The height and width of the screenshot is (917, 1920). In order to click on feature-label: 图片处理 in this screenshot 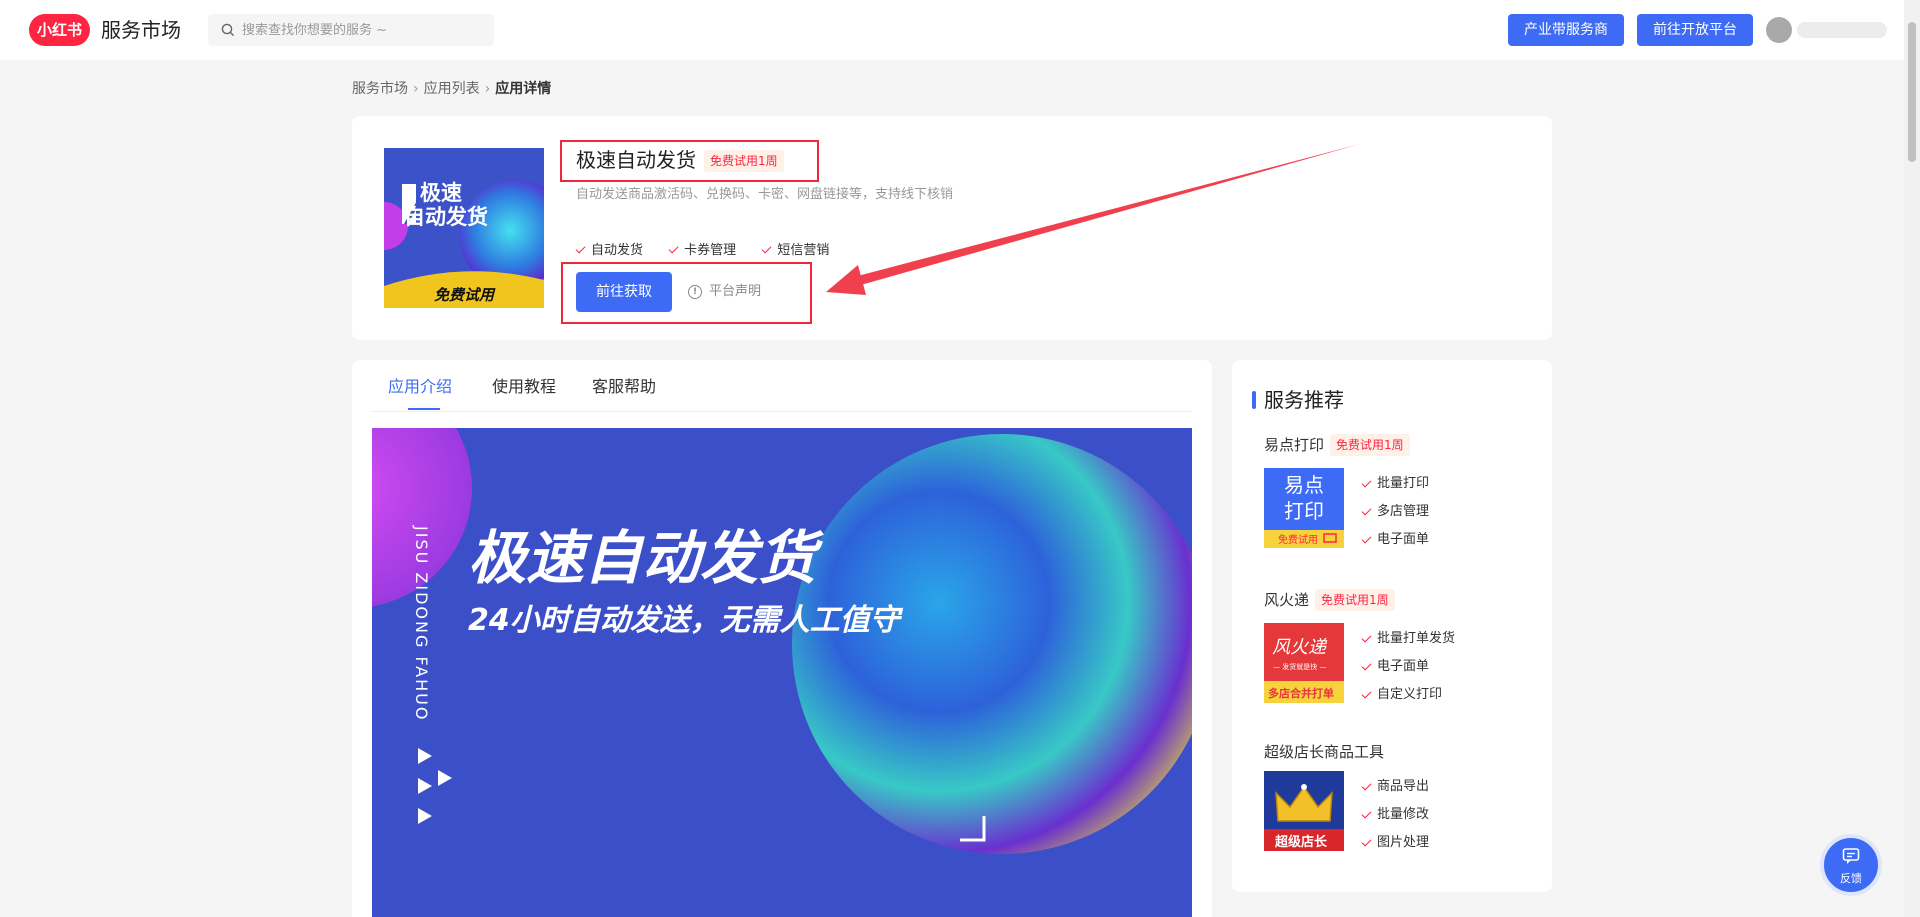, I will do `click(1403, 842)`.